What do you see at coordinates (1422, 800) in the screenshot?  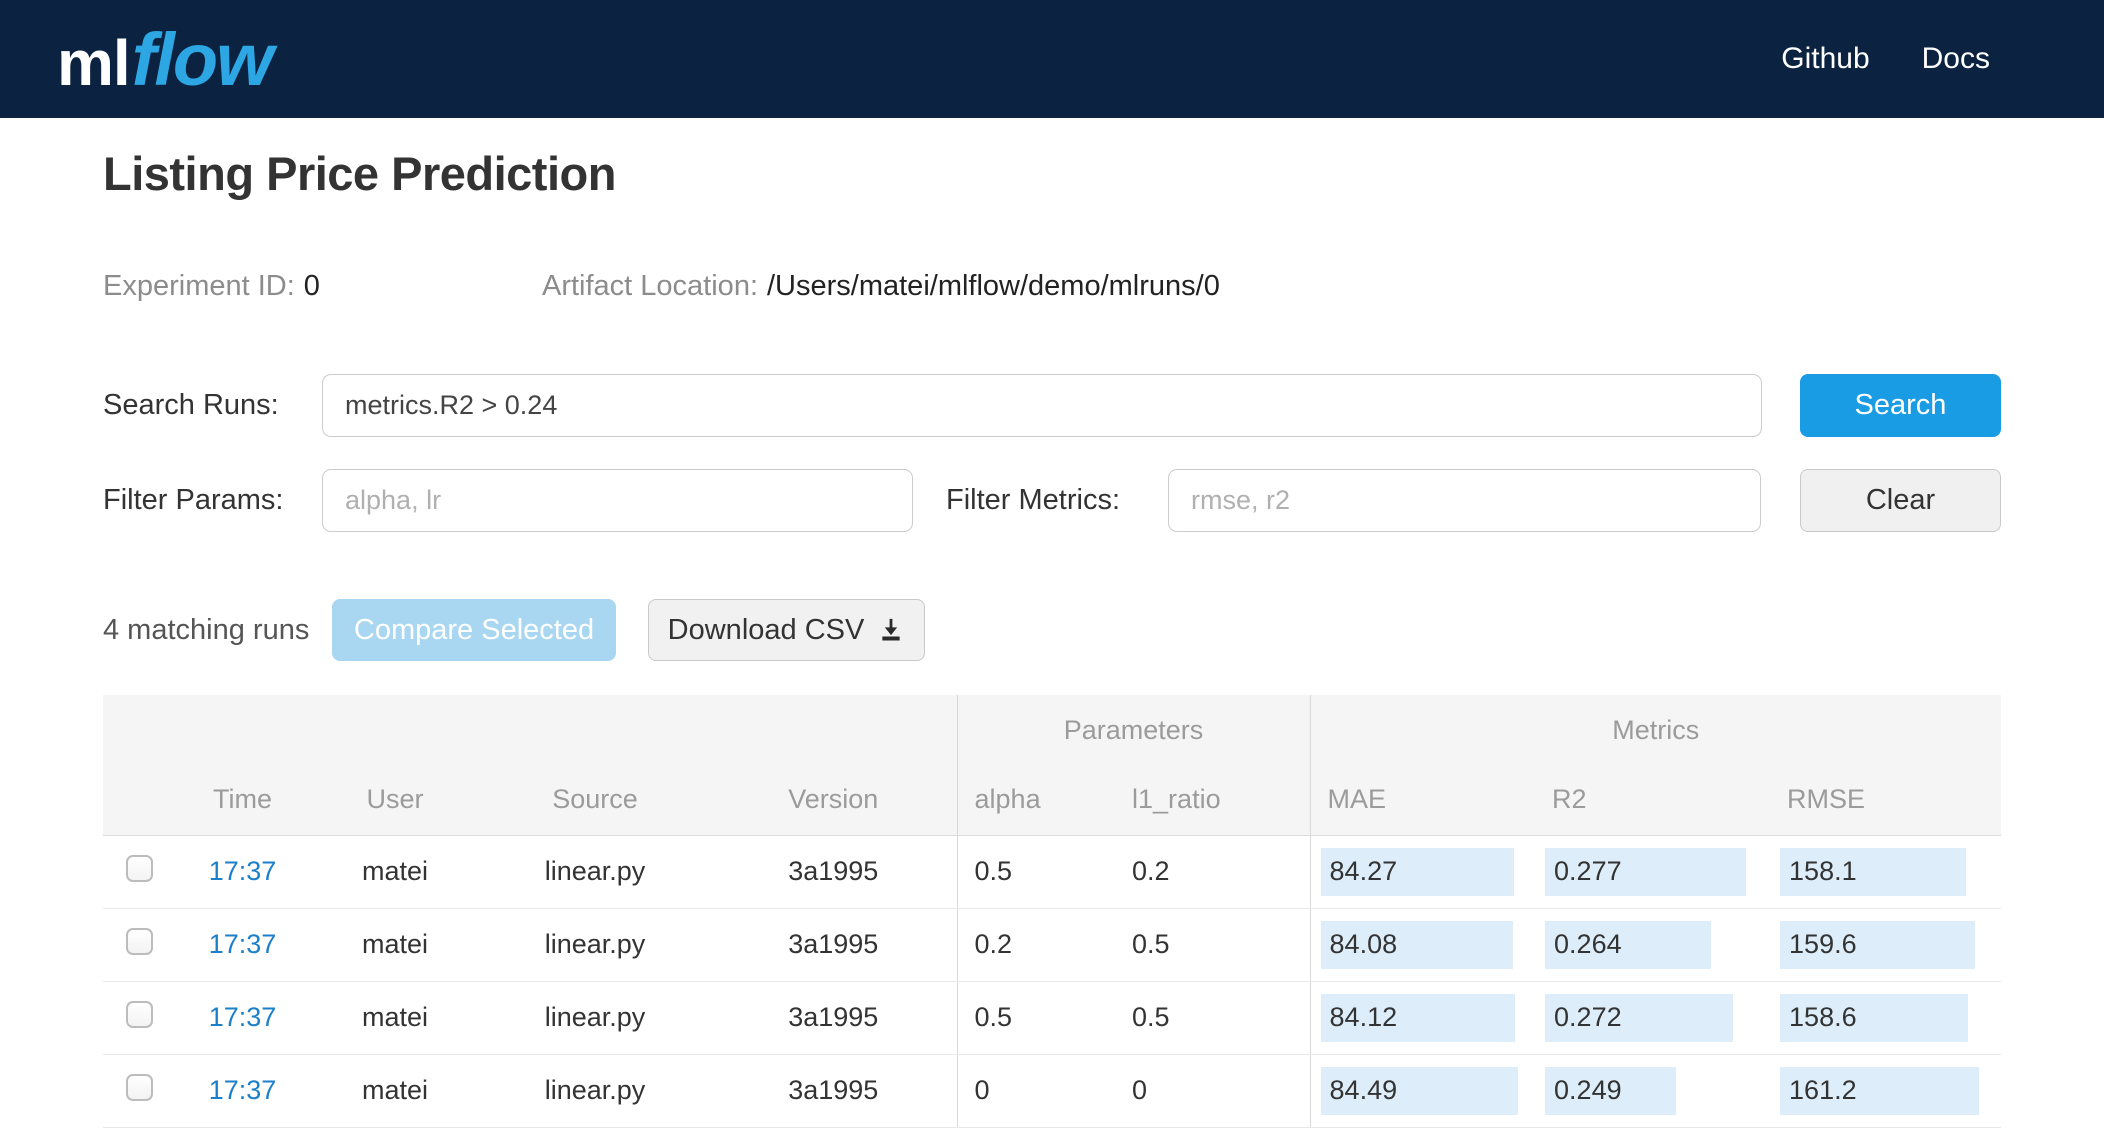 I see `col-header-mae: MAE` at bounding box center [1422, 800].